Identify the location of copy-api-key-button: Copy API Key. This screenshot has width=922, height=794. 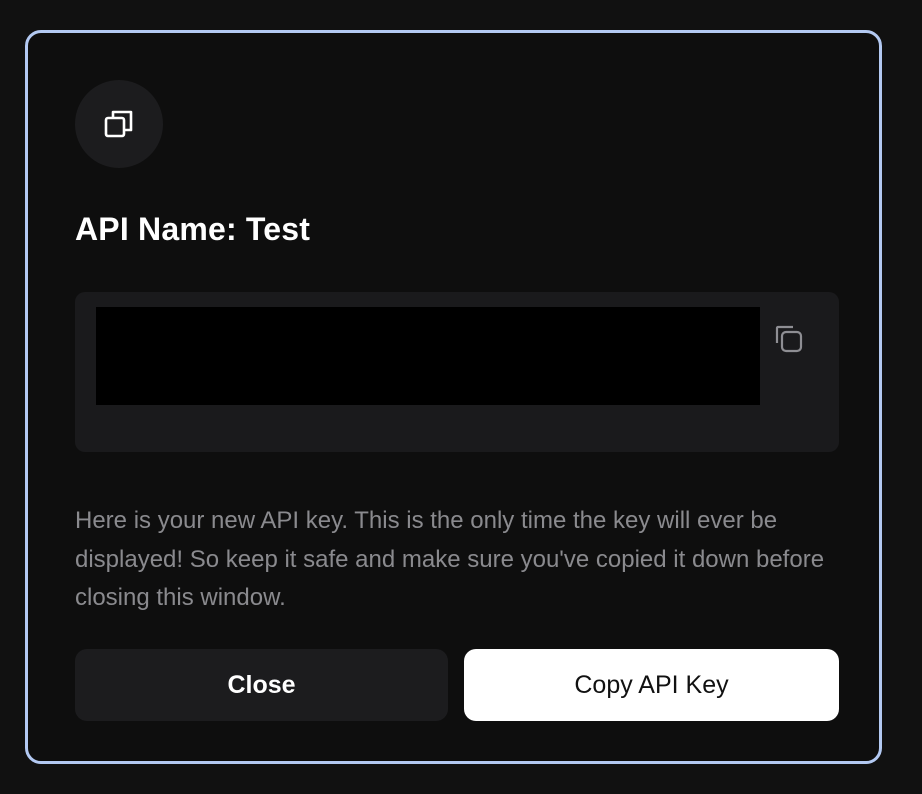
(651, 685).